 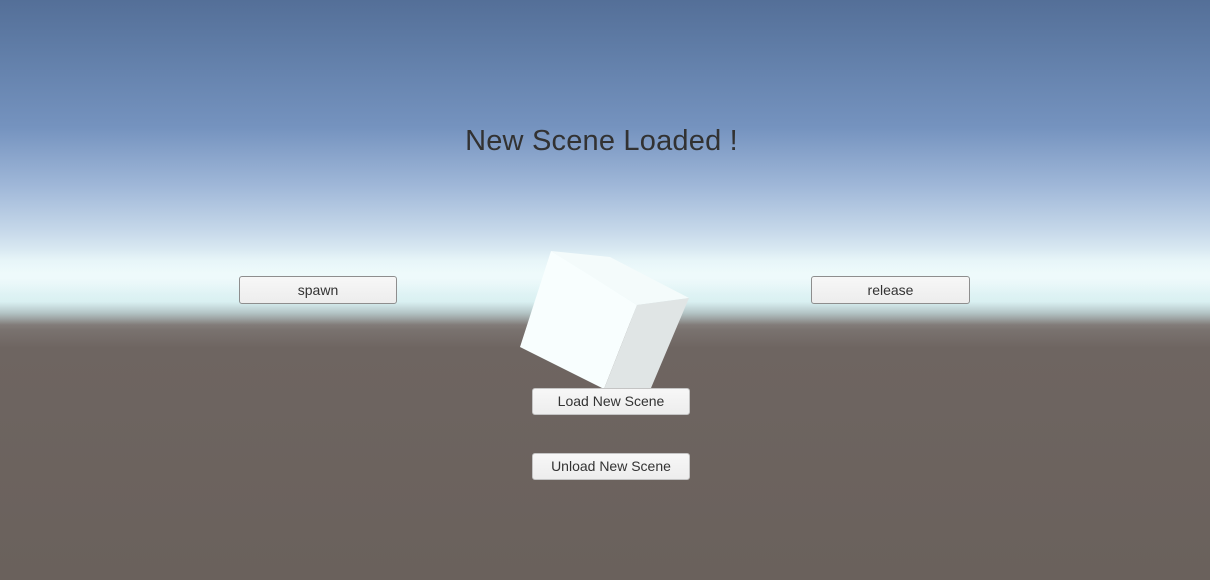 I want to click on spawn-button: spawn, so click(x=318, y=290).